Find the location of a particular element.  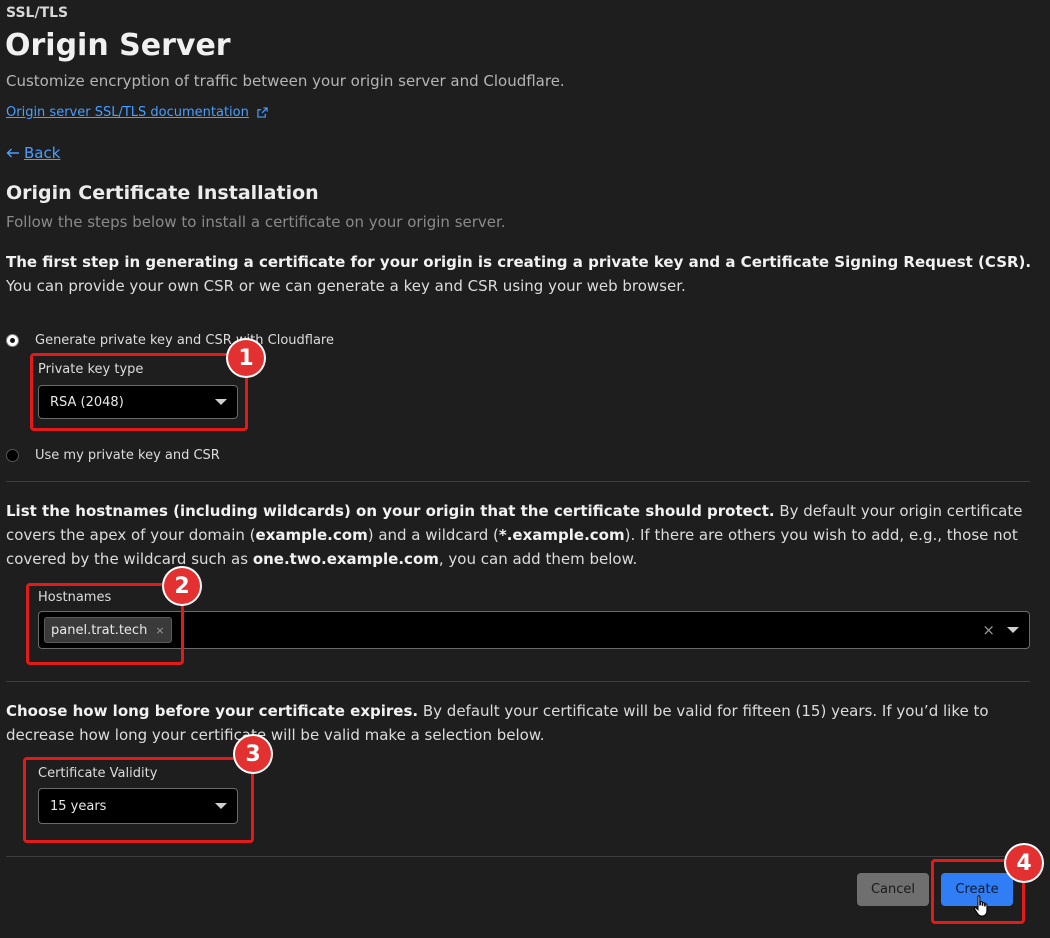

annotation-badge-4: 4 is located at coordinates (1024, 863).